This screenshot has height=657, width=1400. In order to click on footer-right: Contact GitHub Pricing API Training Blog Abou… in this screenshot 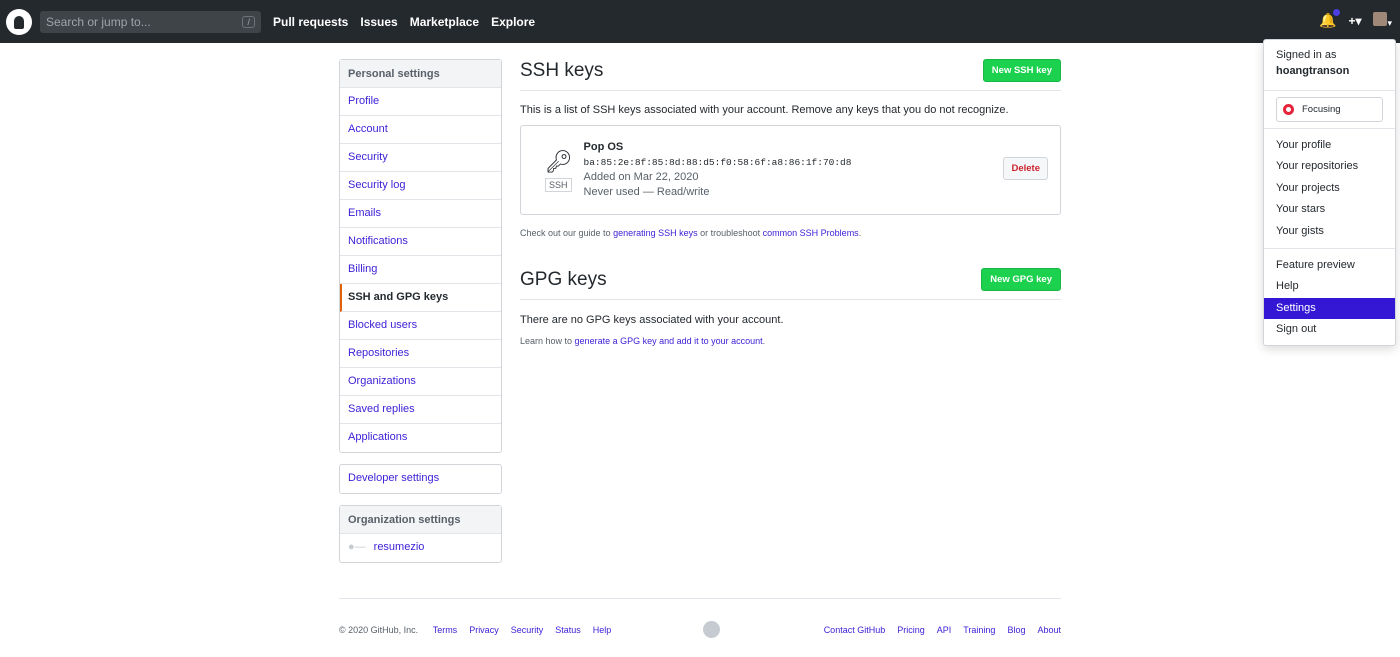, I will do `click(936, 631)`.